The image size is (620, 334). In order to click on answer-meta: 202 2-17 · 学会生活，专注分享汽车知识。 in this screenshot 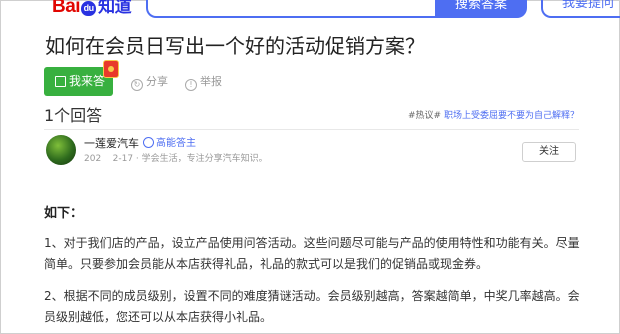, I will do `click(176, 159)`.